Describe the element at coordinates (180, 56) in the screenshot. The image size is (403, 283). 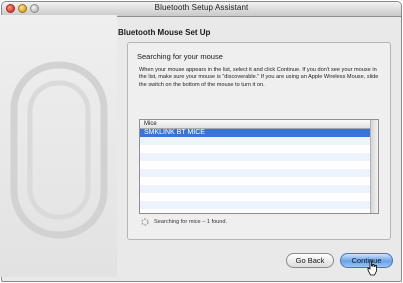
I see `section-title: Searching for your mouse` at that location.